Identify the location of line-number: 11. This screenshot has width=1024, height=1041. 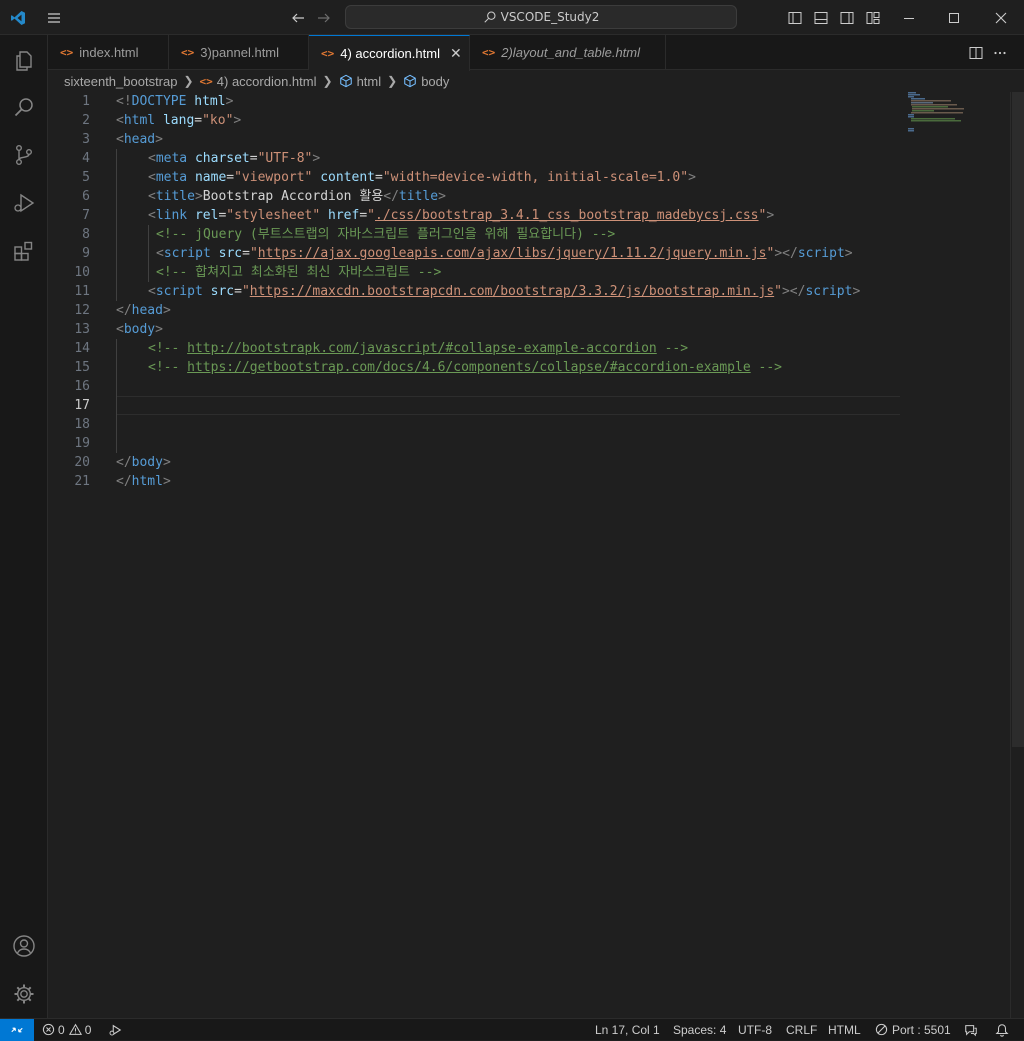
(82, 291).